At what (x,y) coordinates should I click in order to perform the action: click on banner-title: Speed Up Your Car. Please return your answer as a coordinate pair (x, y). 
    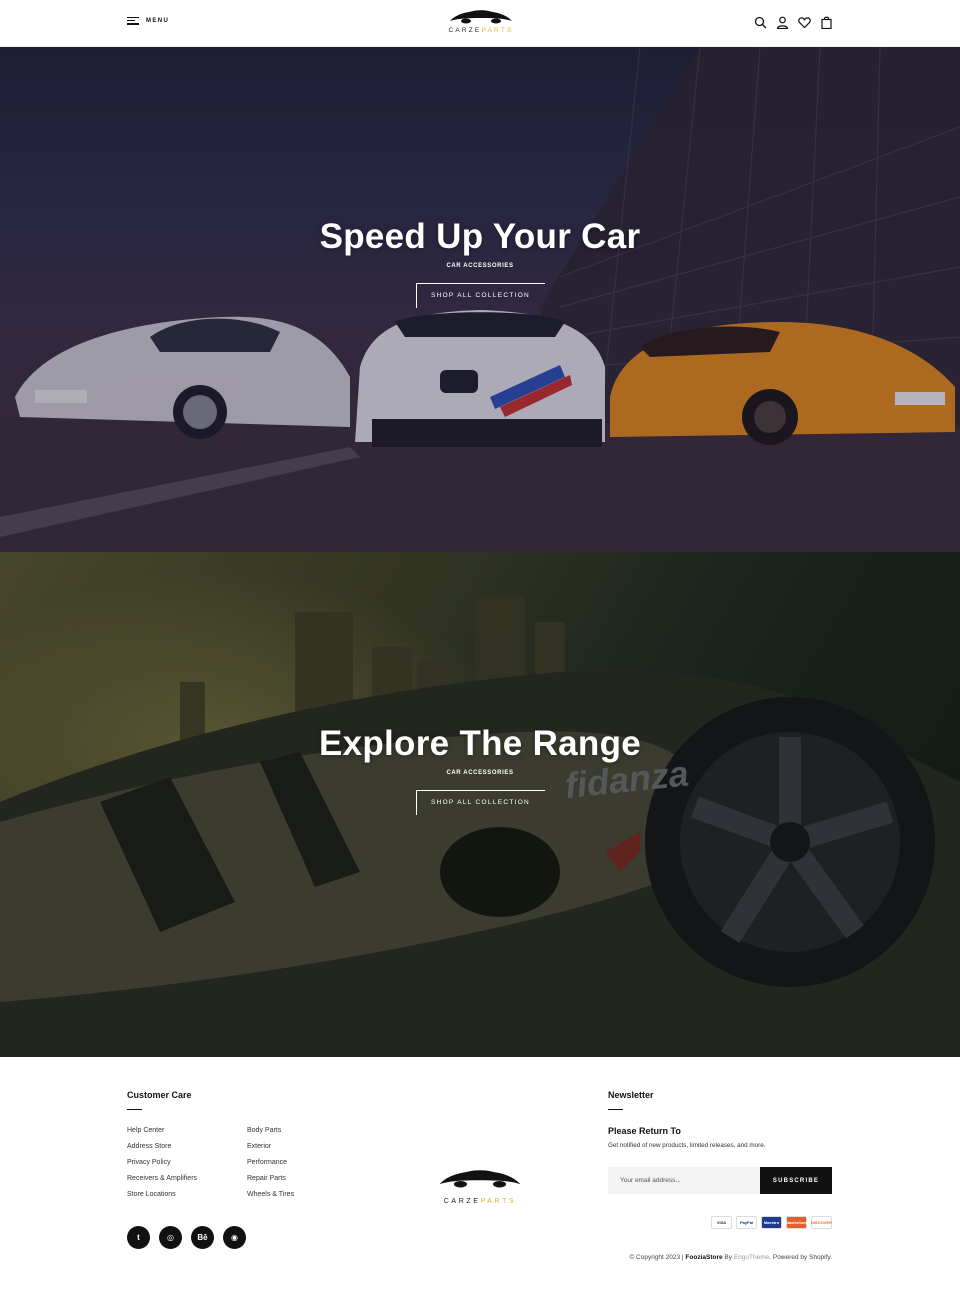
    Looking at the image, I should click on (480, 236).